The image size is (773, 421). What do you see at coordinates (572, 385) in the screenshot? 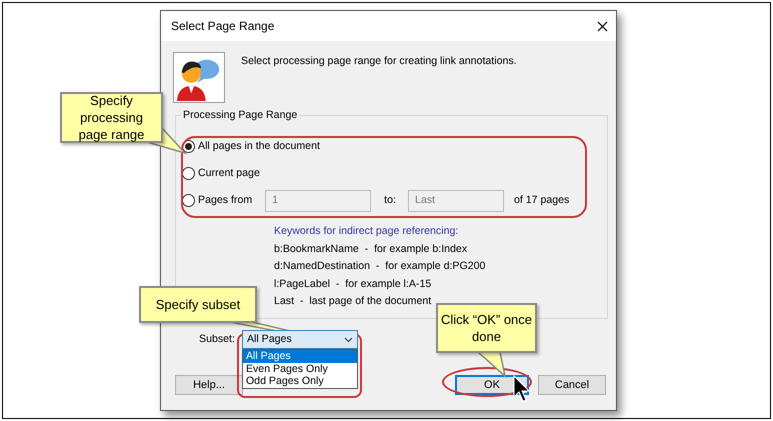
I see `dialog-button: Cancel` at bounding box center [572, 385].